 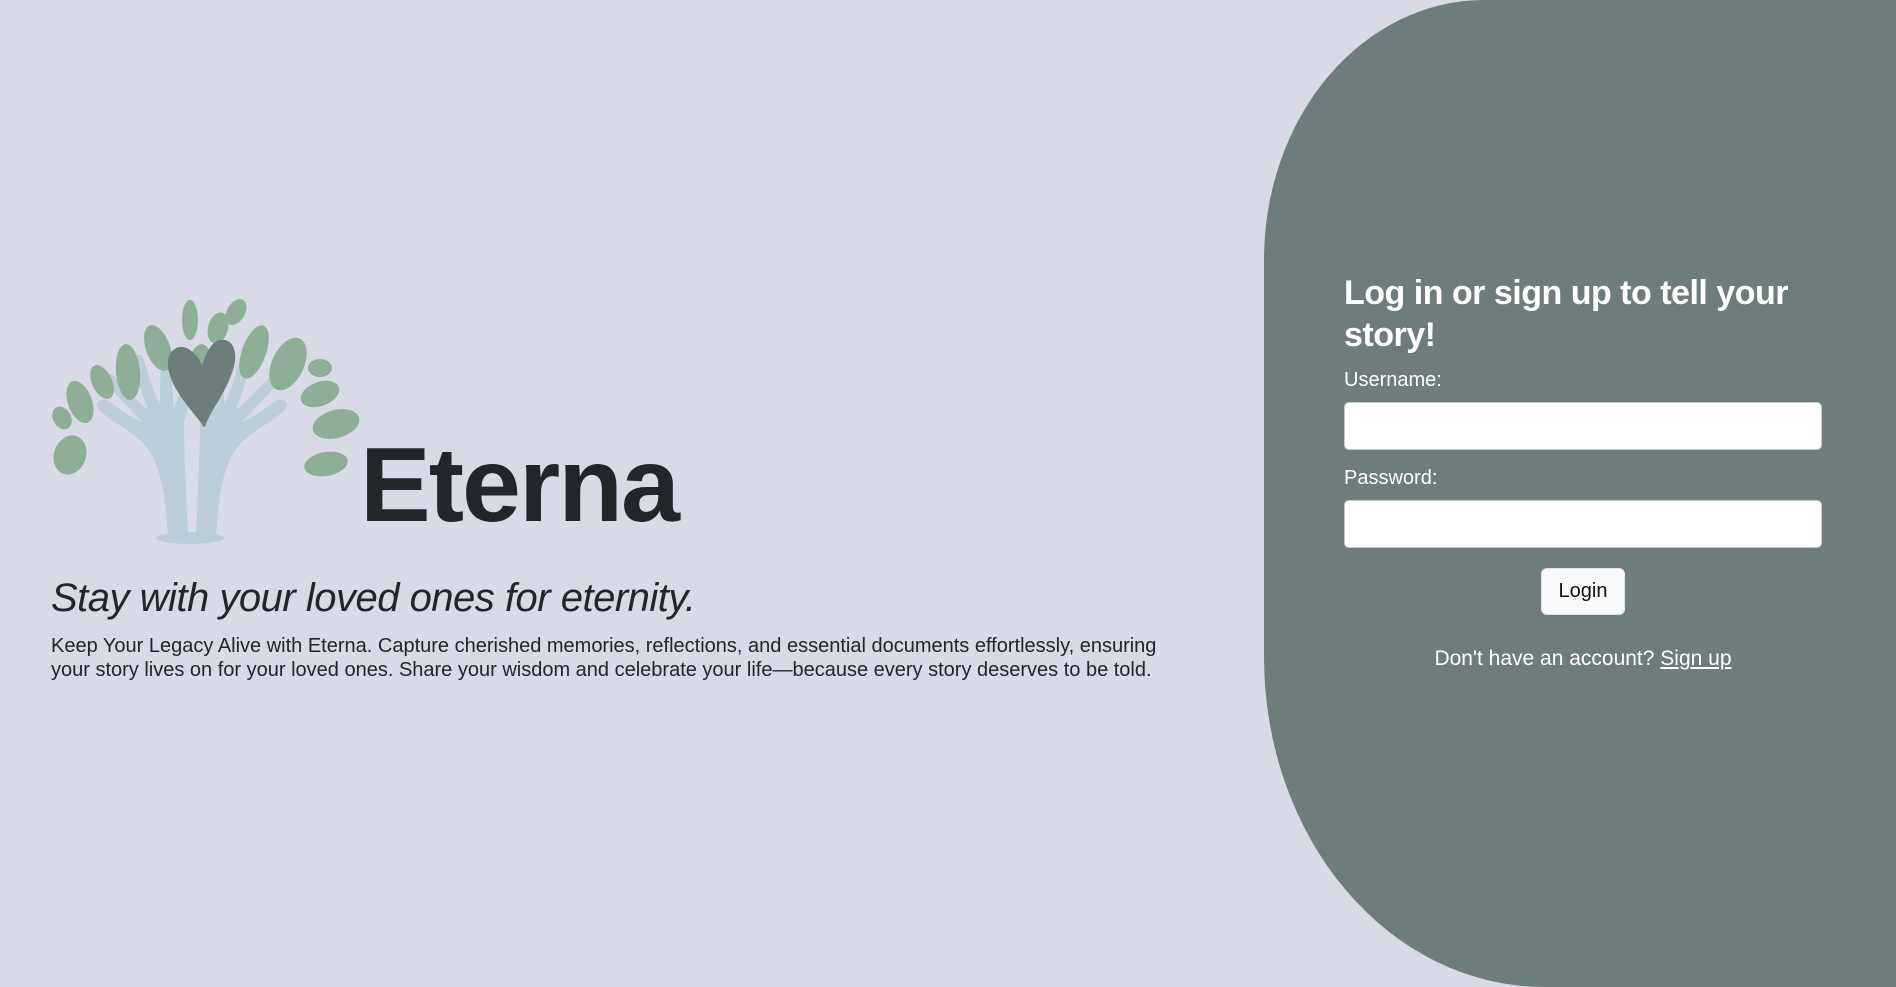 I want to click on password-label: Password:, so click(x=1391, y=478).